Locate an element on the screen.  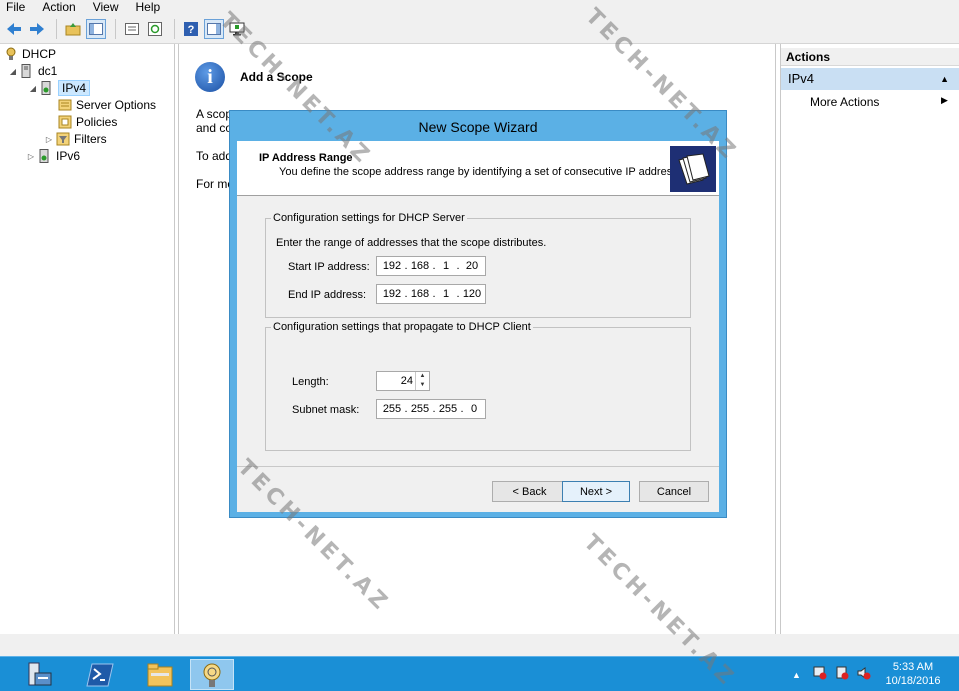
more-actions-link: More Actions is located at coordinates (844, 102).